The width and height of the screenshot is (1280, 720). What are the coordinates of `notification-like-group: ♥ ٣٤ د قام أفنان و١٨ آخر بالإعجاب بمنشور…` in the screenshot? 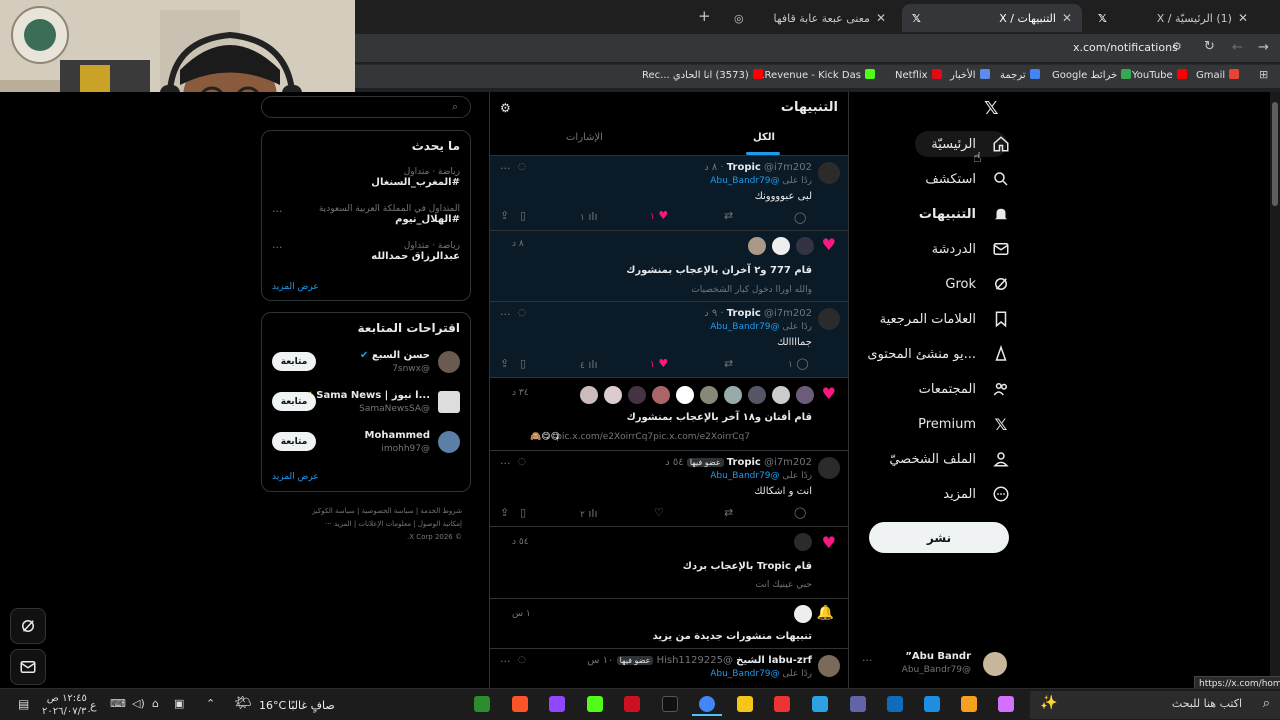 It's located at (669, 414).